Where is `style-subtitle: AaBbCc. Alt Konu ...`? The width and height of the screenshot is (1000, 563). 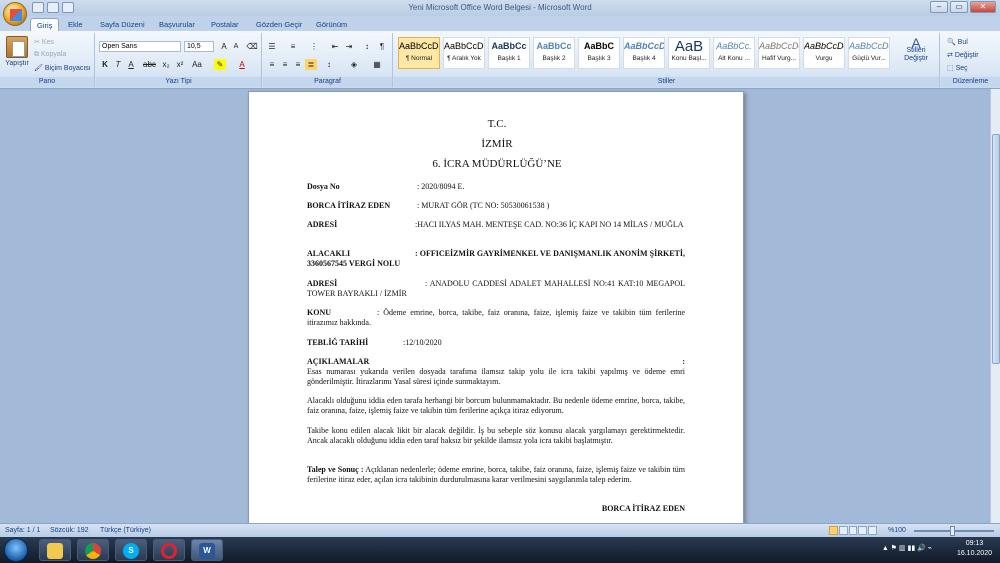
style-subtitle: AaBbCc. Alt Konu ... is located at coordinates (734, 53).